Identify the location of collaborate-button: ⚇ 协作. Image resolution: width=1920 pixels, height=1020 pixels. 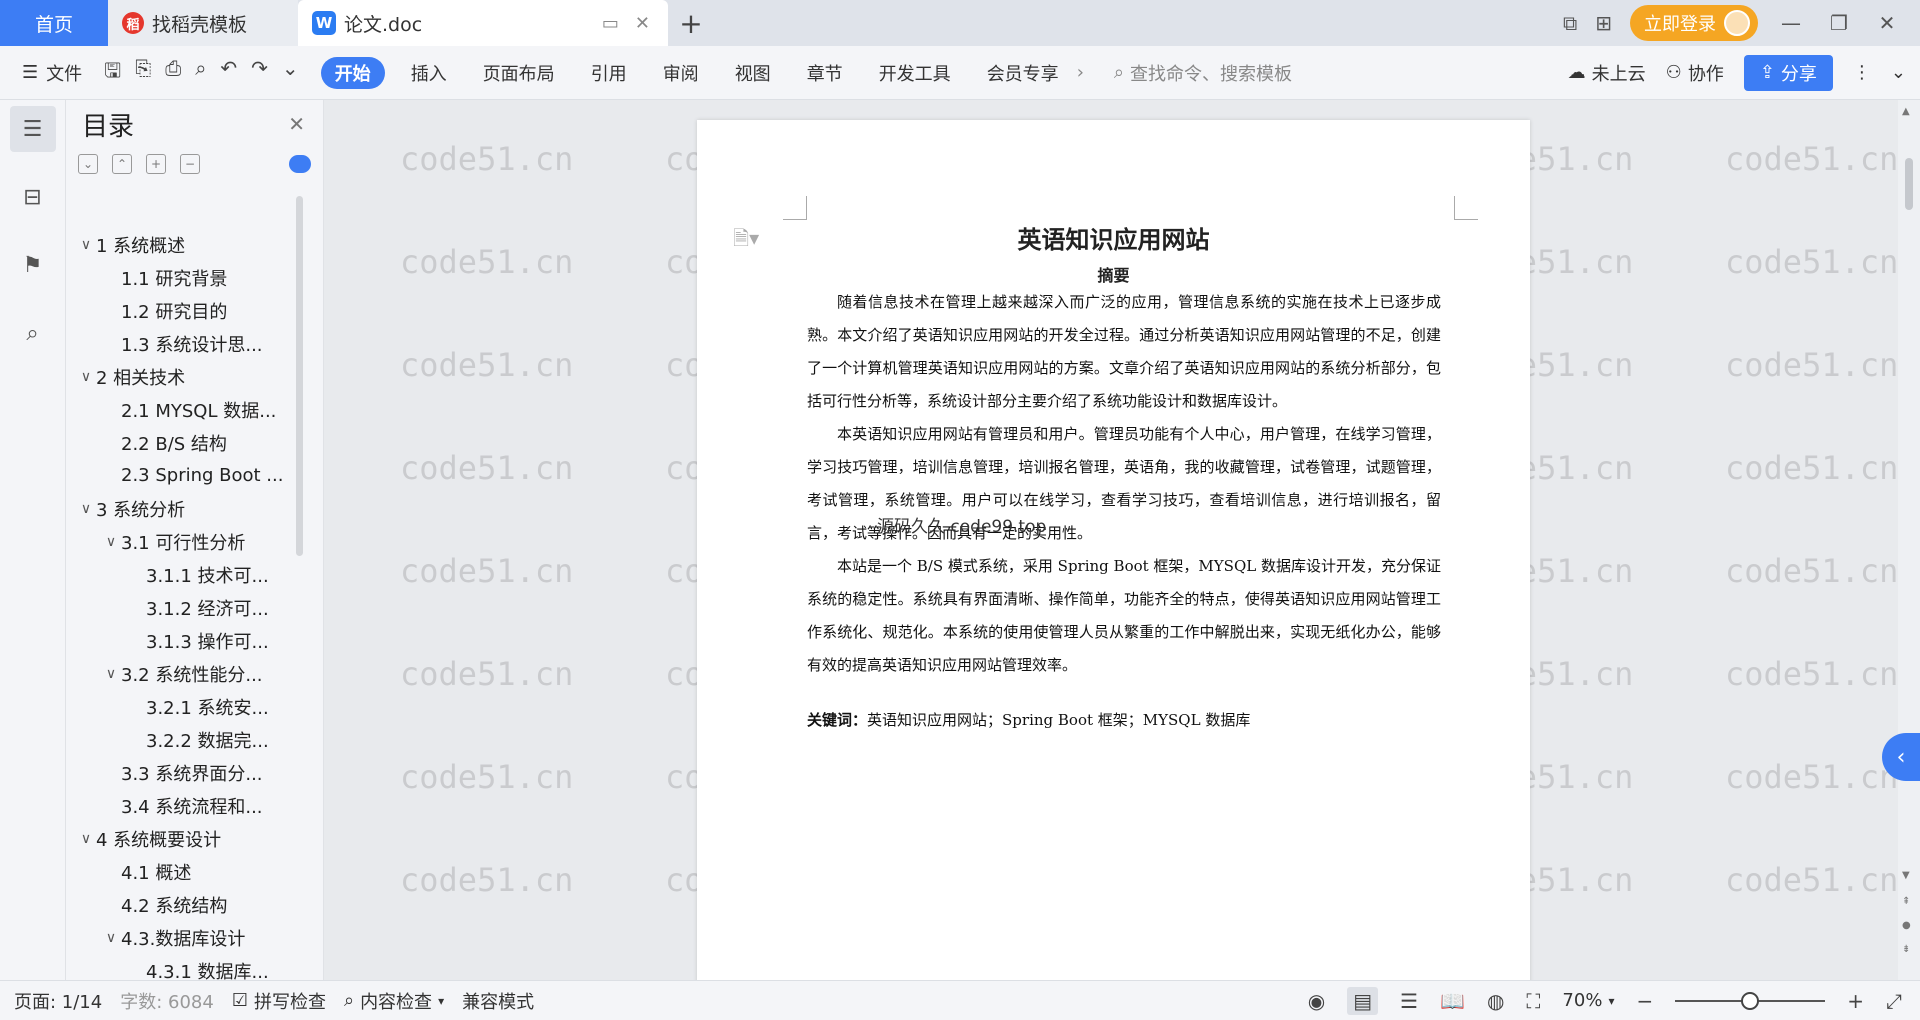
(1695, 73).